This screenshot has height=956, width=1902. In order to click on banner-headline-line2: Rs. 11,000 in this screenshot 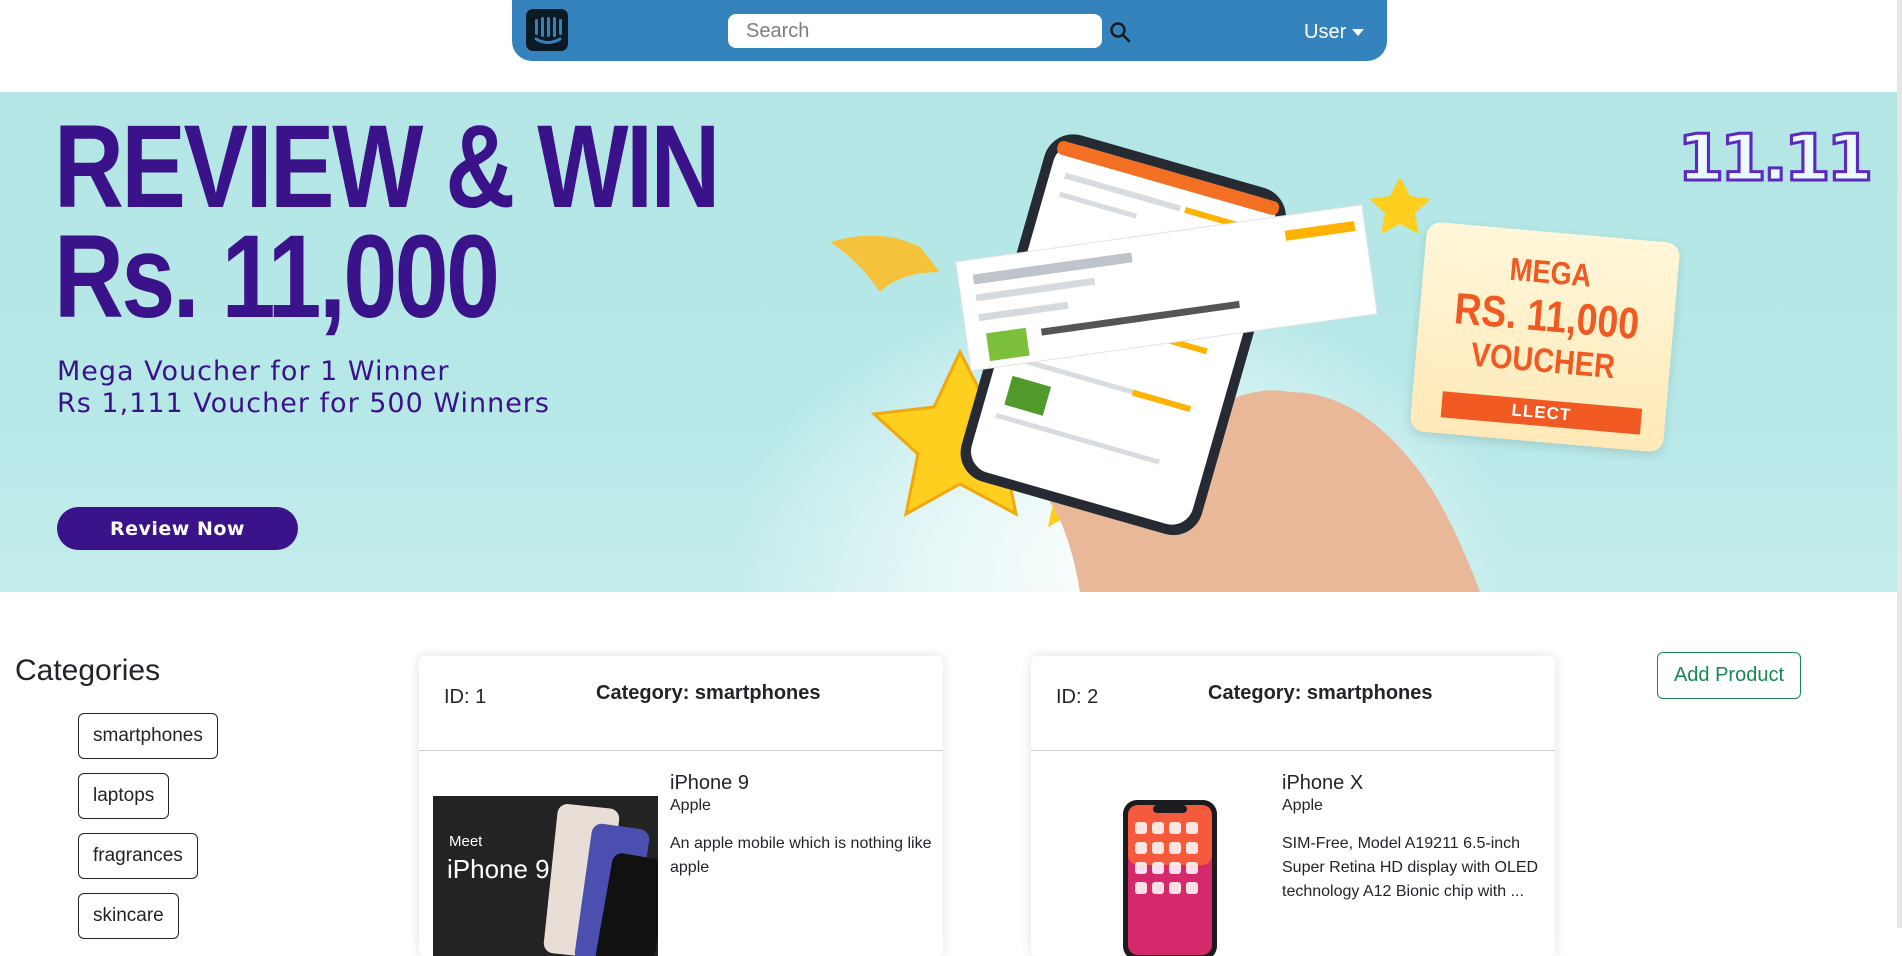, I will do `click(277, 277)`.